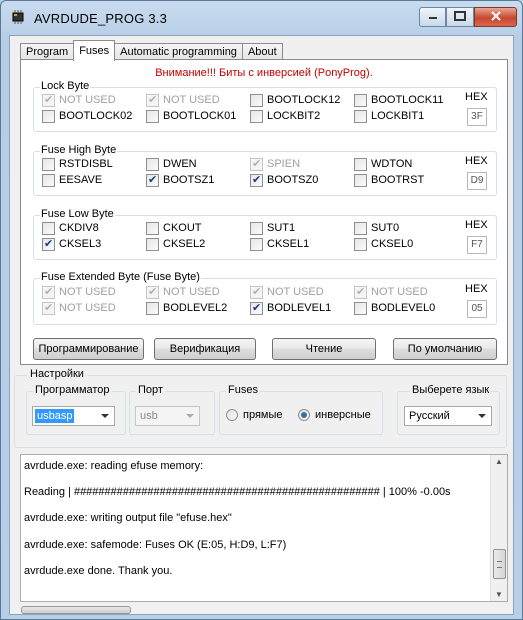 The image size is (523, 620). I want to click on fuse-bit-checkbox: BOOTSZ1, so click(180, 180).